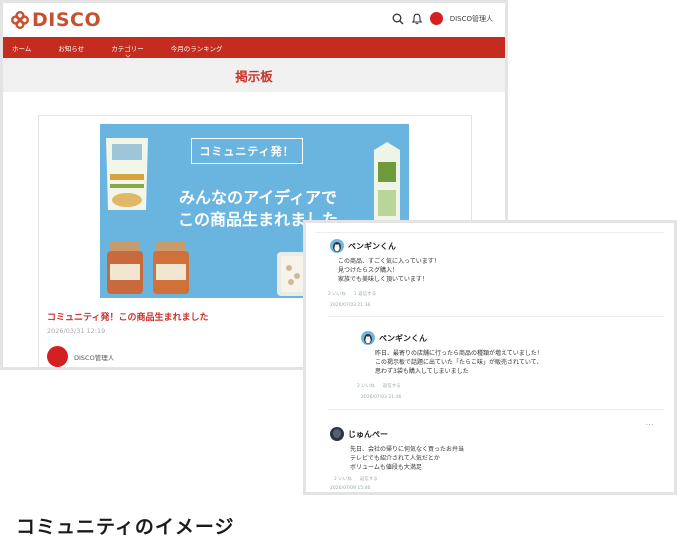 The width and height of the screenshot is (680, 560). What do you see at coordinates (365, 294) in the screenshot?
I see `reply-button: 1 返信する` at bounding box center [365, 294].